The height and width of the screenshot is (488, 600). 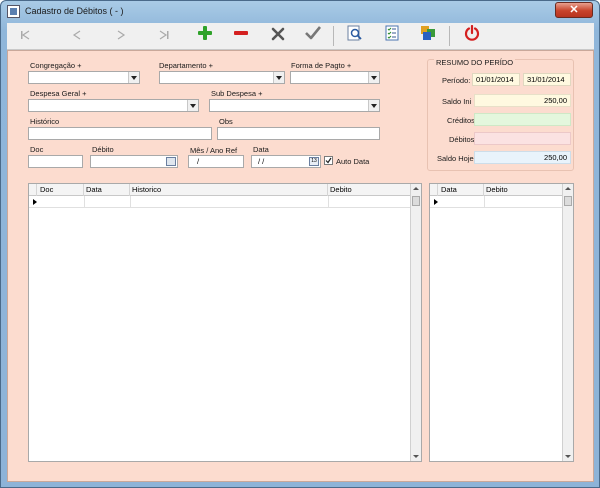 I want to click on last-record-button, so click(x=164, y=36).